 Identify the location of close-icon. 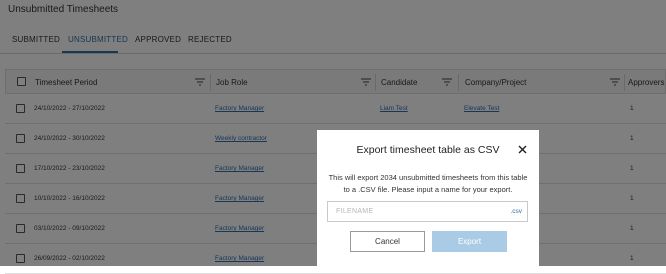
(522, 149).